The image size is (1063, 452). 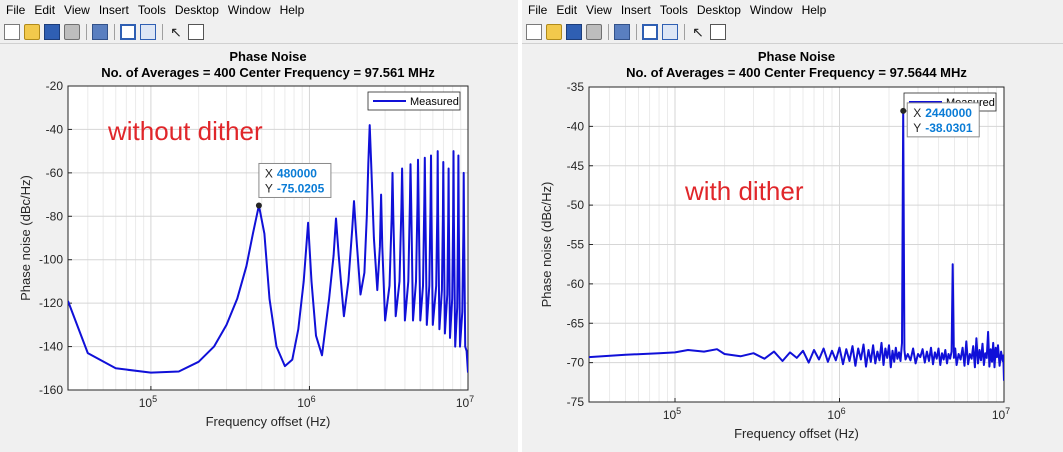 I want to click on y-tick-label: -160, so click(x=51, y=390).